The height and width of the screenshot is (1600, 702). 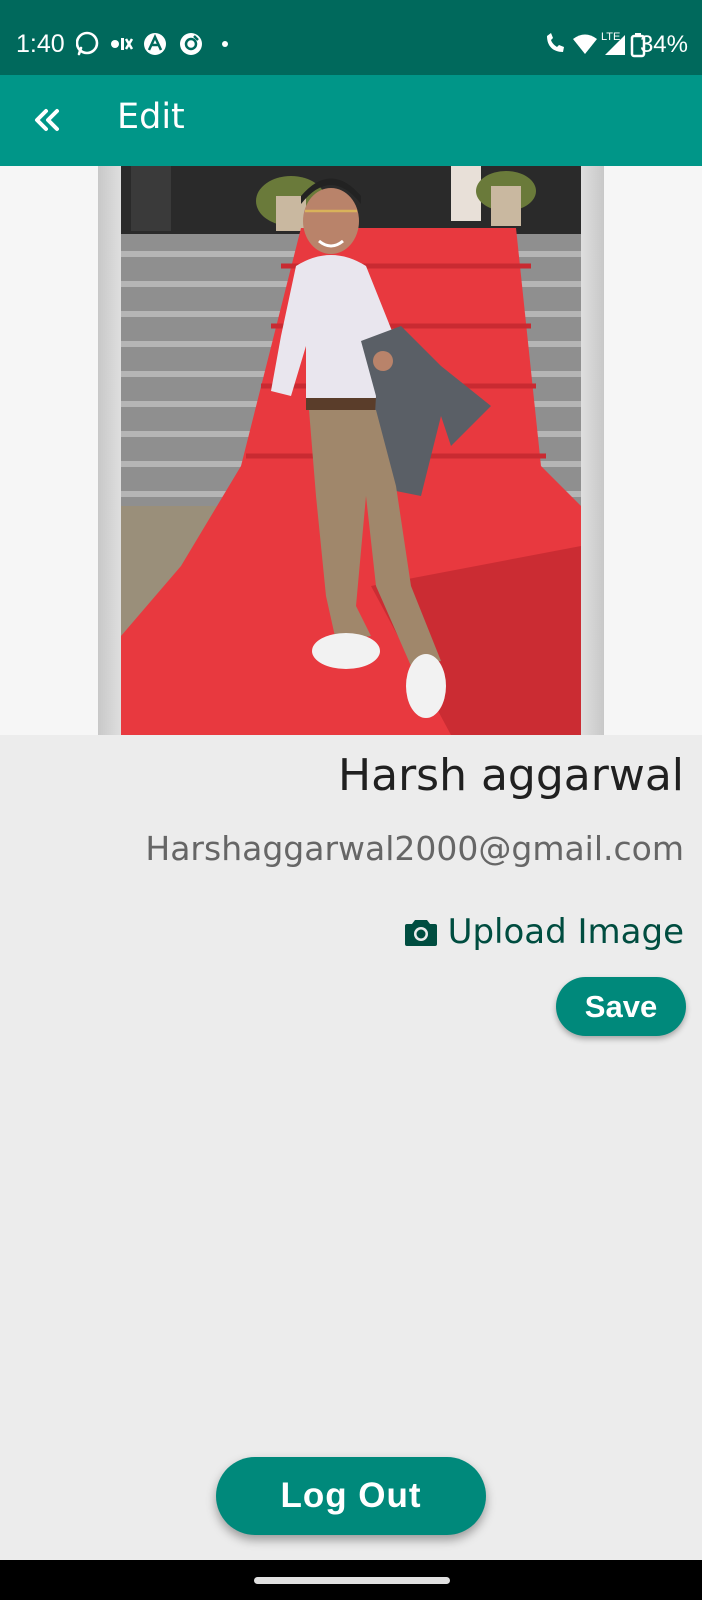 What do you see at coordinates (420, 933) in the screenshot?
I see `camera-icon` at bounding box center [420, 933].